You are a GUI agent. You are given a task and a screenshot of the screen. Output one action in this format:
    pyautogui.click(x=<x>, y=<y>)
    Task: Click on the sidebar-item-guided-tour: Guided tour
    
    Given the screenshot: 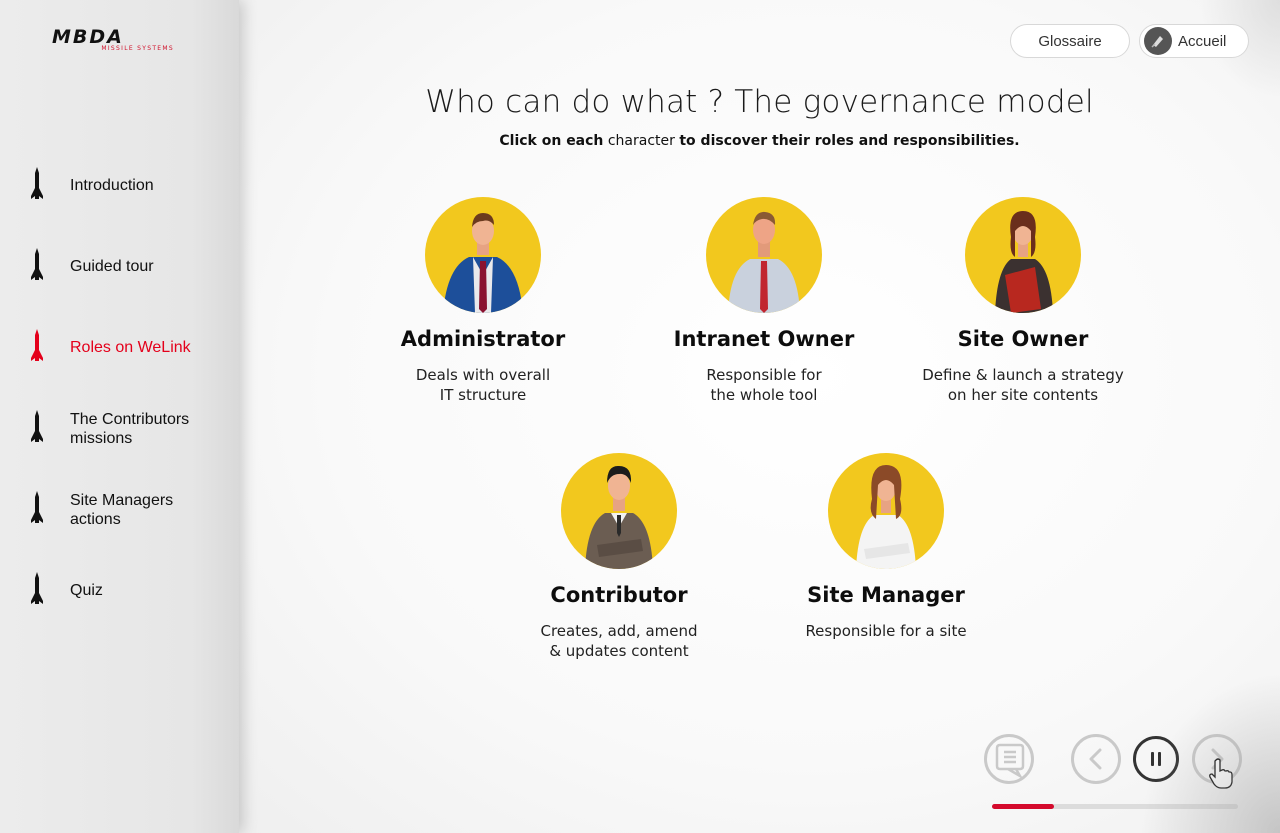 What is the action you would take?
    pyautogui.click(x=119, y=267)
    